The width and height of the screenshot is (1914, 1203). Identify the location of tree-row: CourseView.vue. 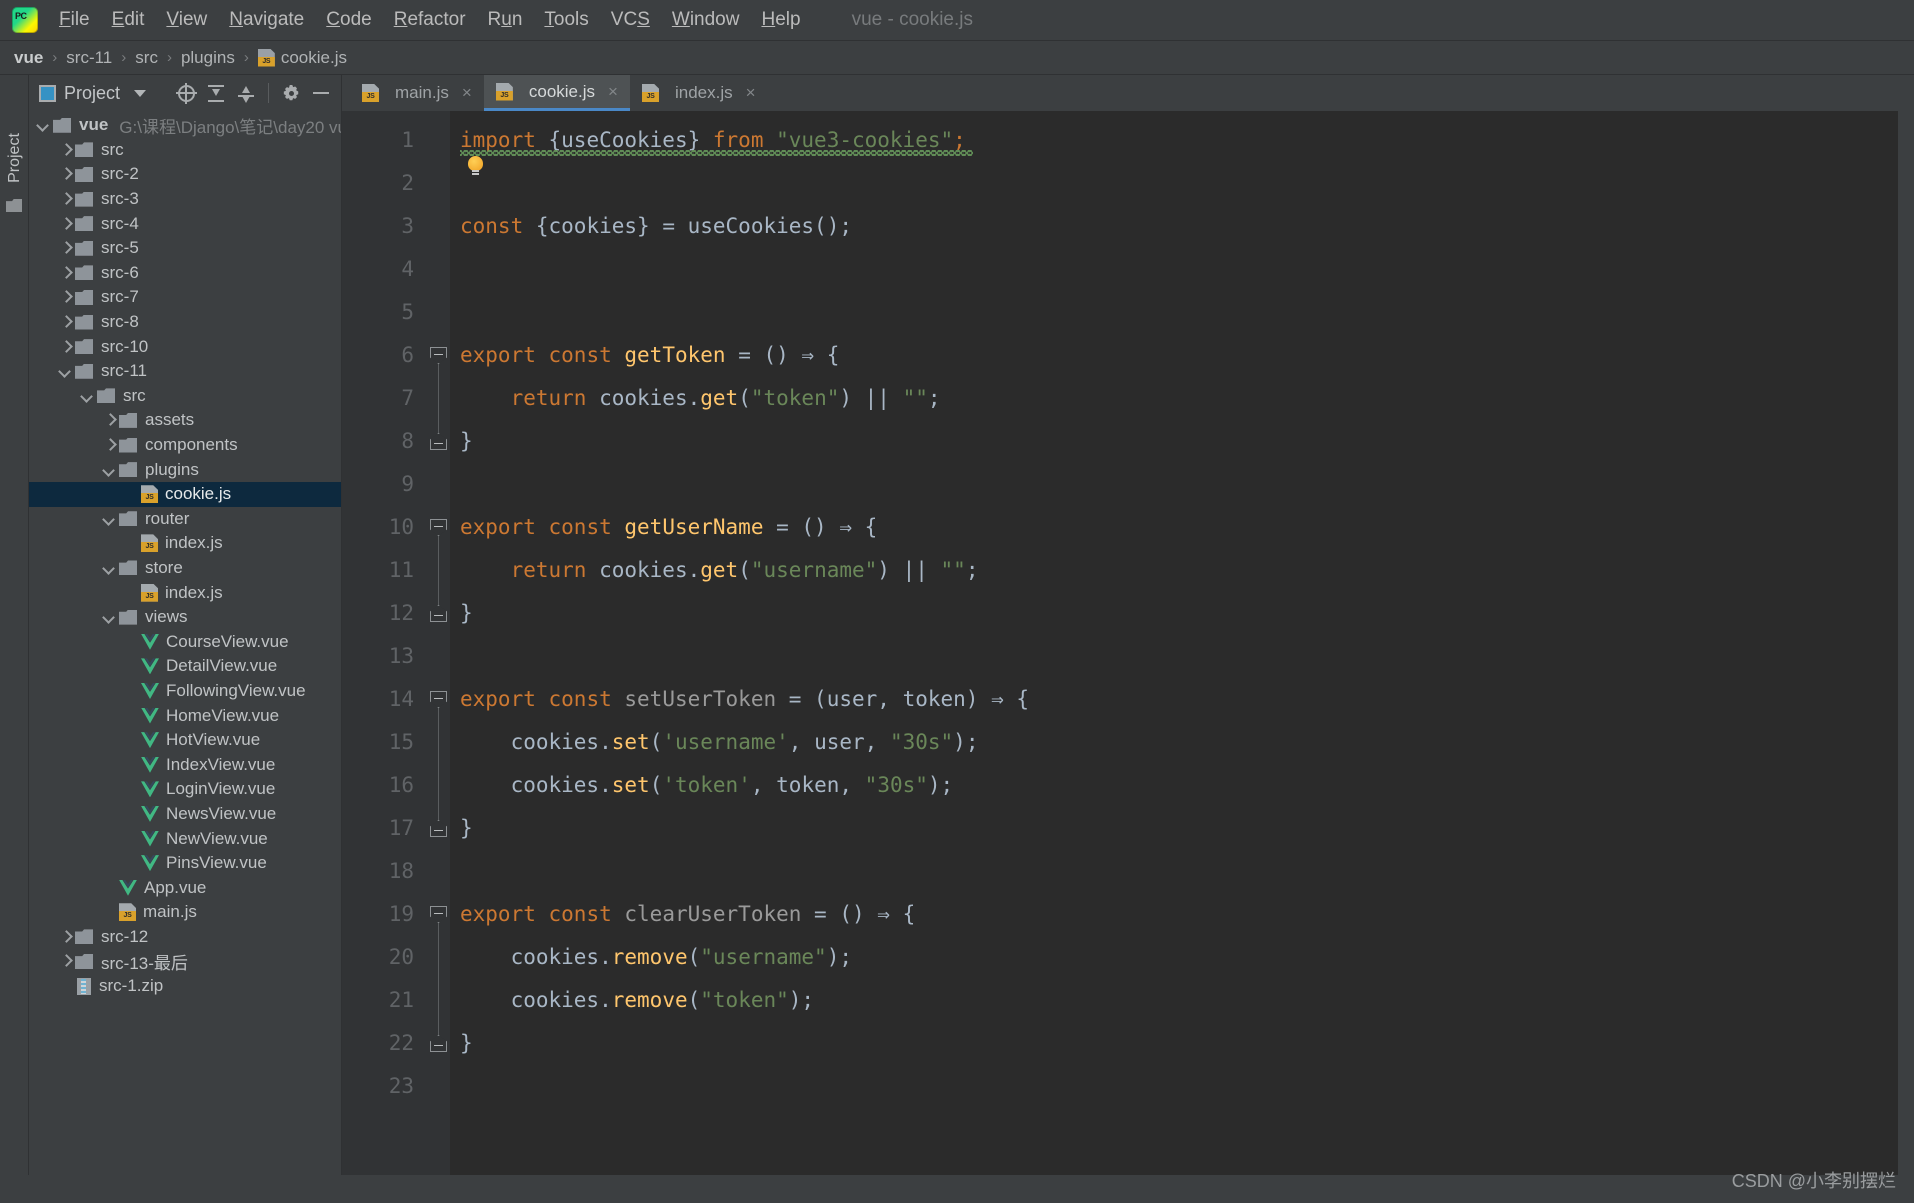
(185, 641).